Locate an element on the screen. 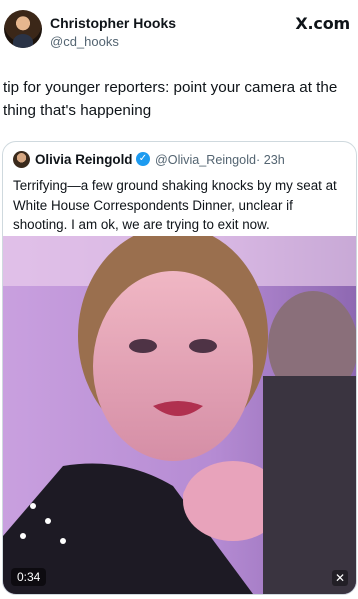  quoted-author-name: Olivia Reingold is located at coordinates (83, 159).